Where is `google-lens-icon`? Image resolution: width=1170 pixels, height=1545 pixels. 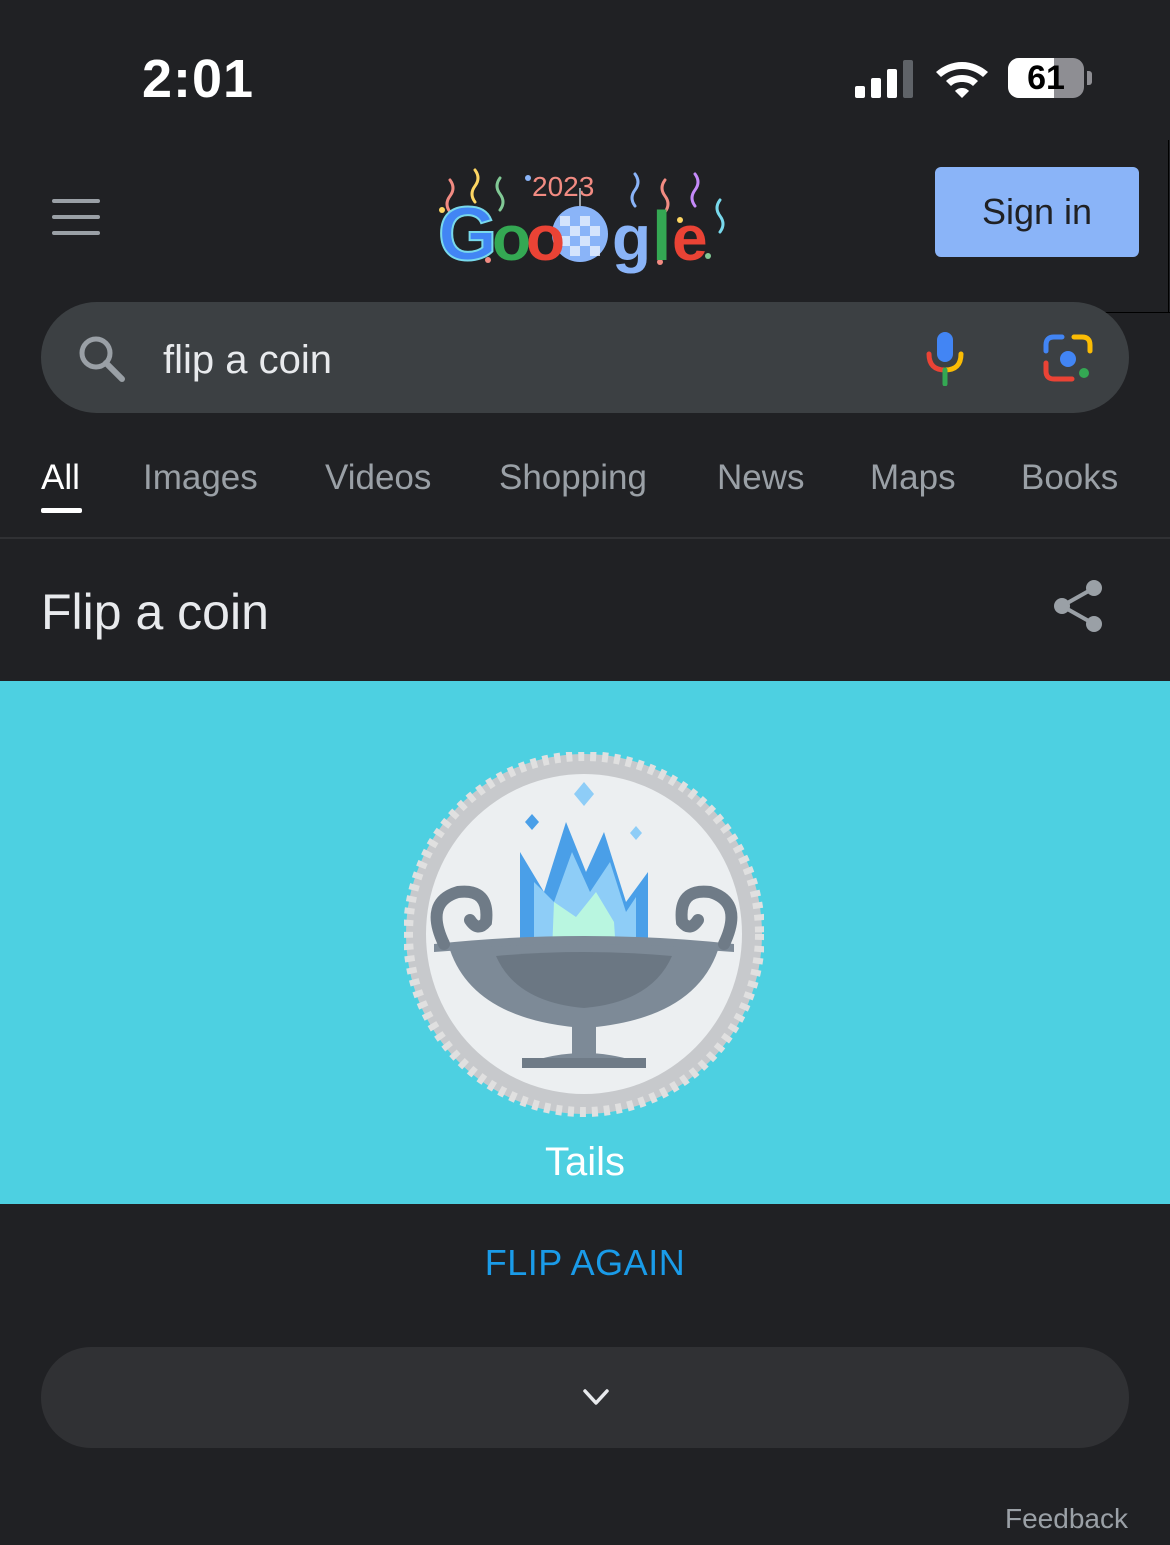 google-lens-icon is located at coordinates (1068, 358).